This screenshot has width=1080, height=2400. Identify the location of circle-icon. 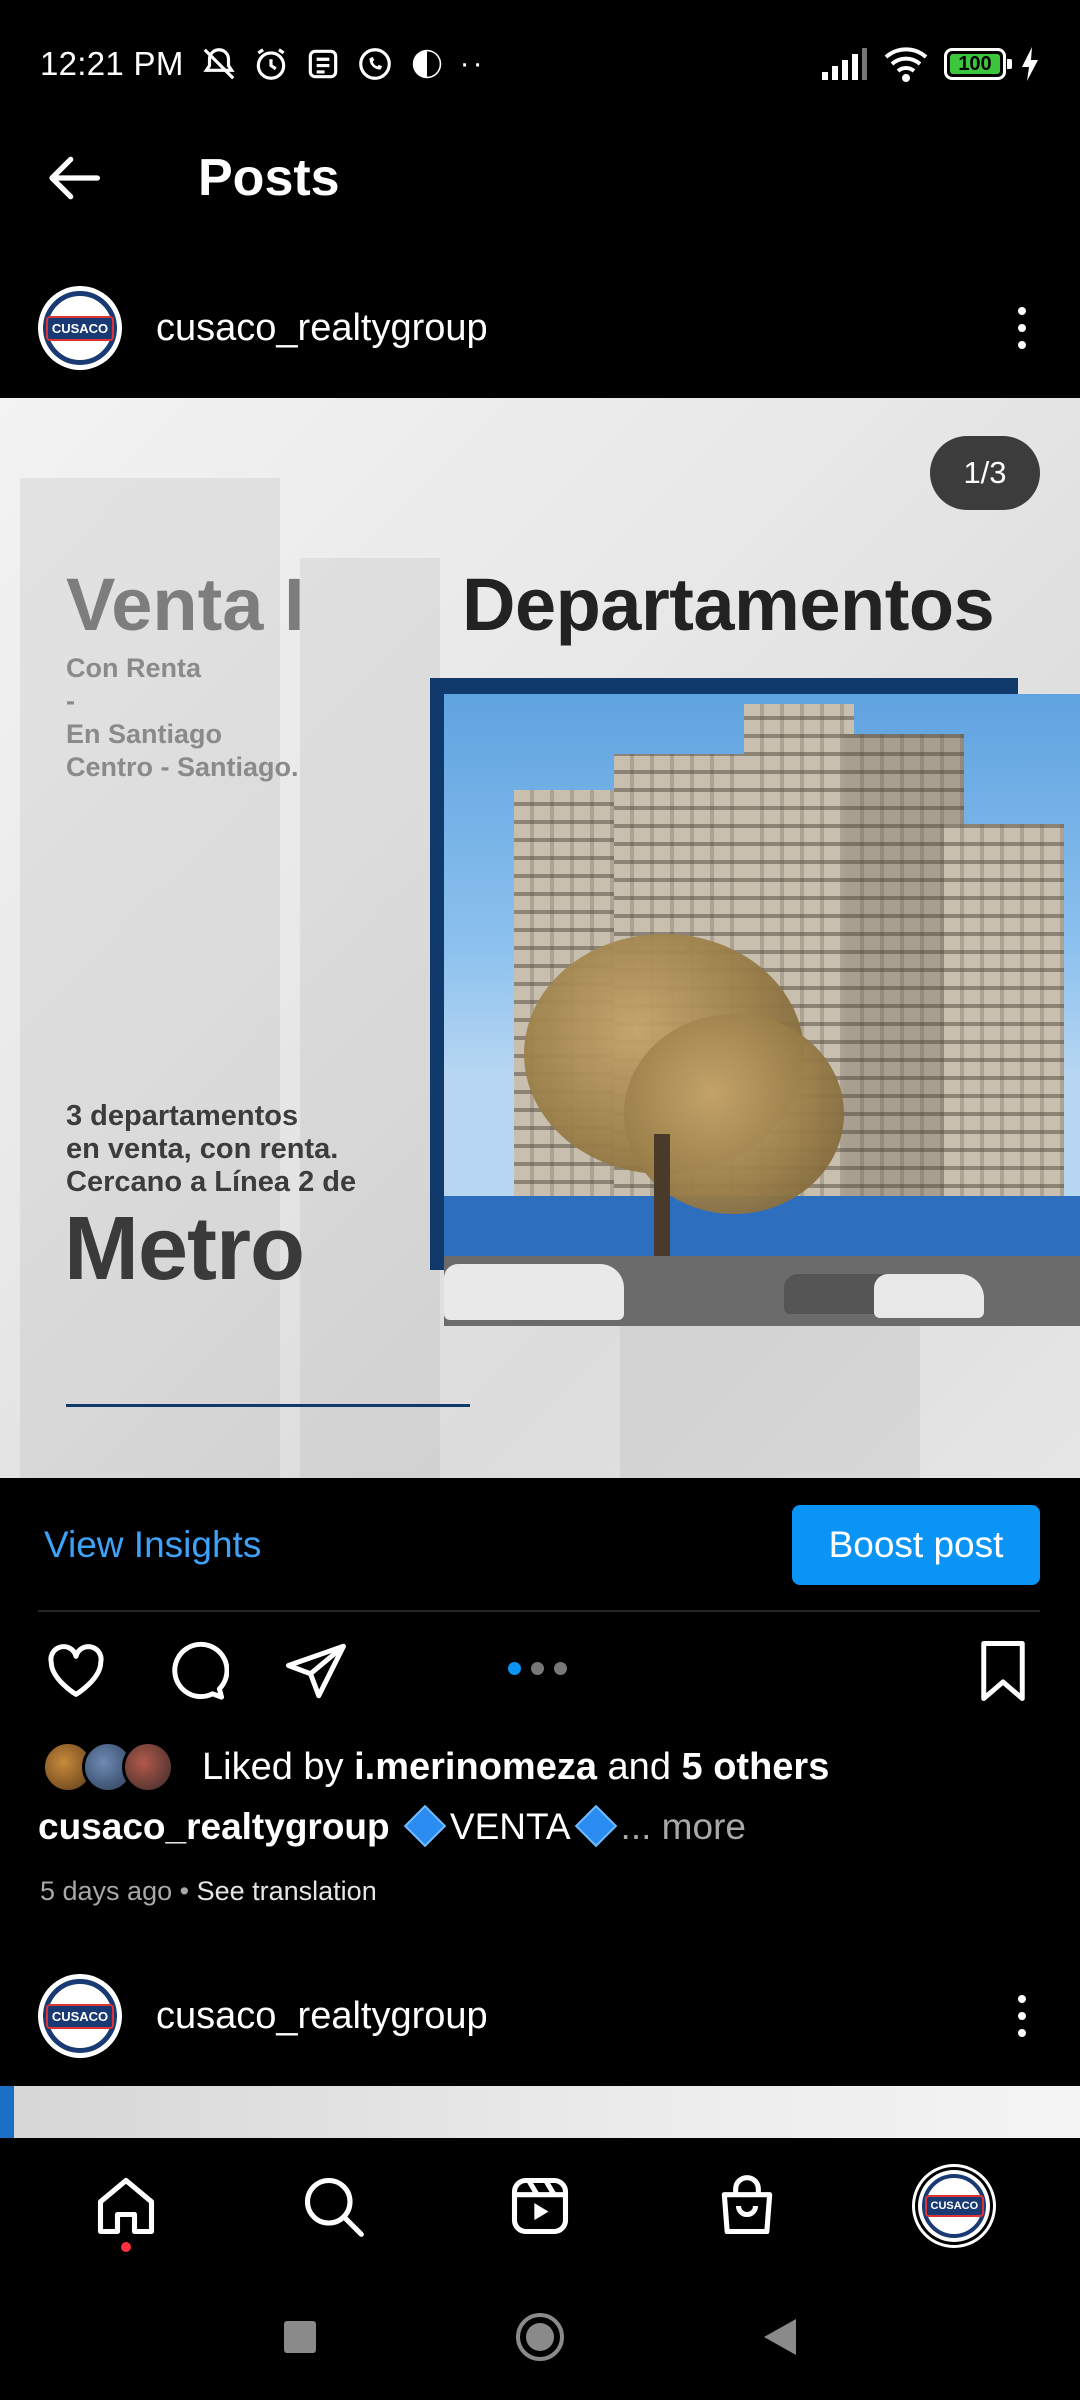
(540, 2337).